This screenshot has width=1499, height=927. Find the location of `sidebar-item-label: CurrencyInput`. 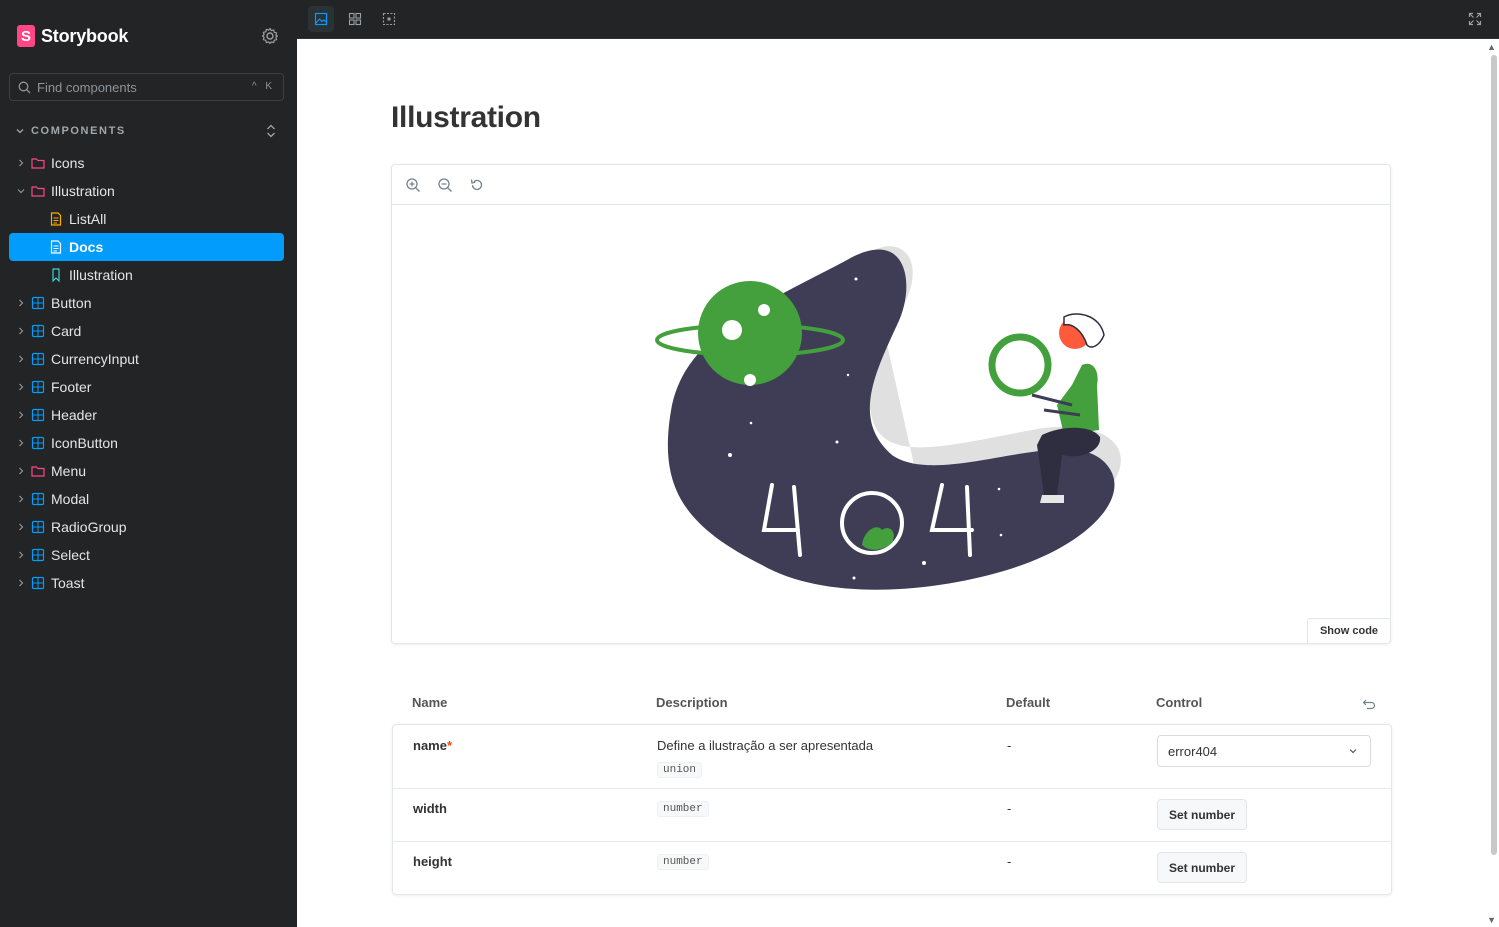

sidebar-item-label: CurrencyInput is located at coordinates (95, 359).